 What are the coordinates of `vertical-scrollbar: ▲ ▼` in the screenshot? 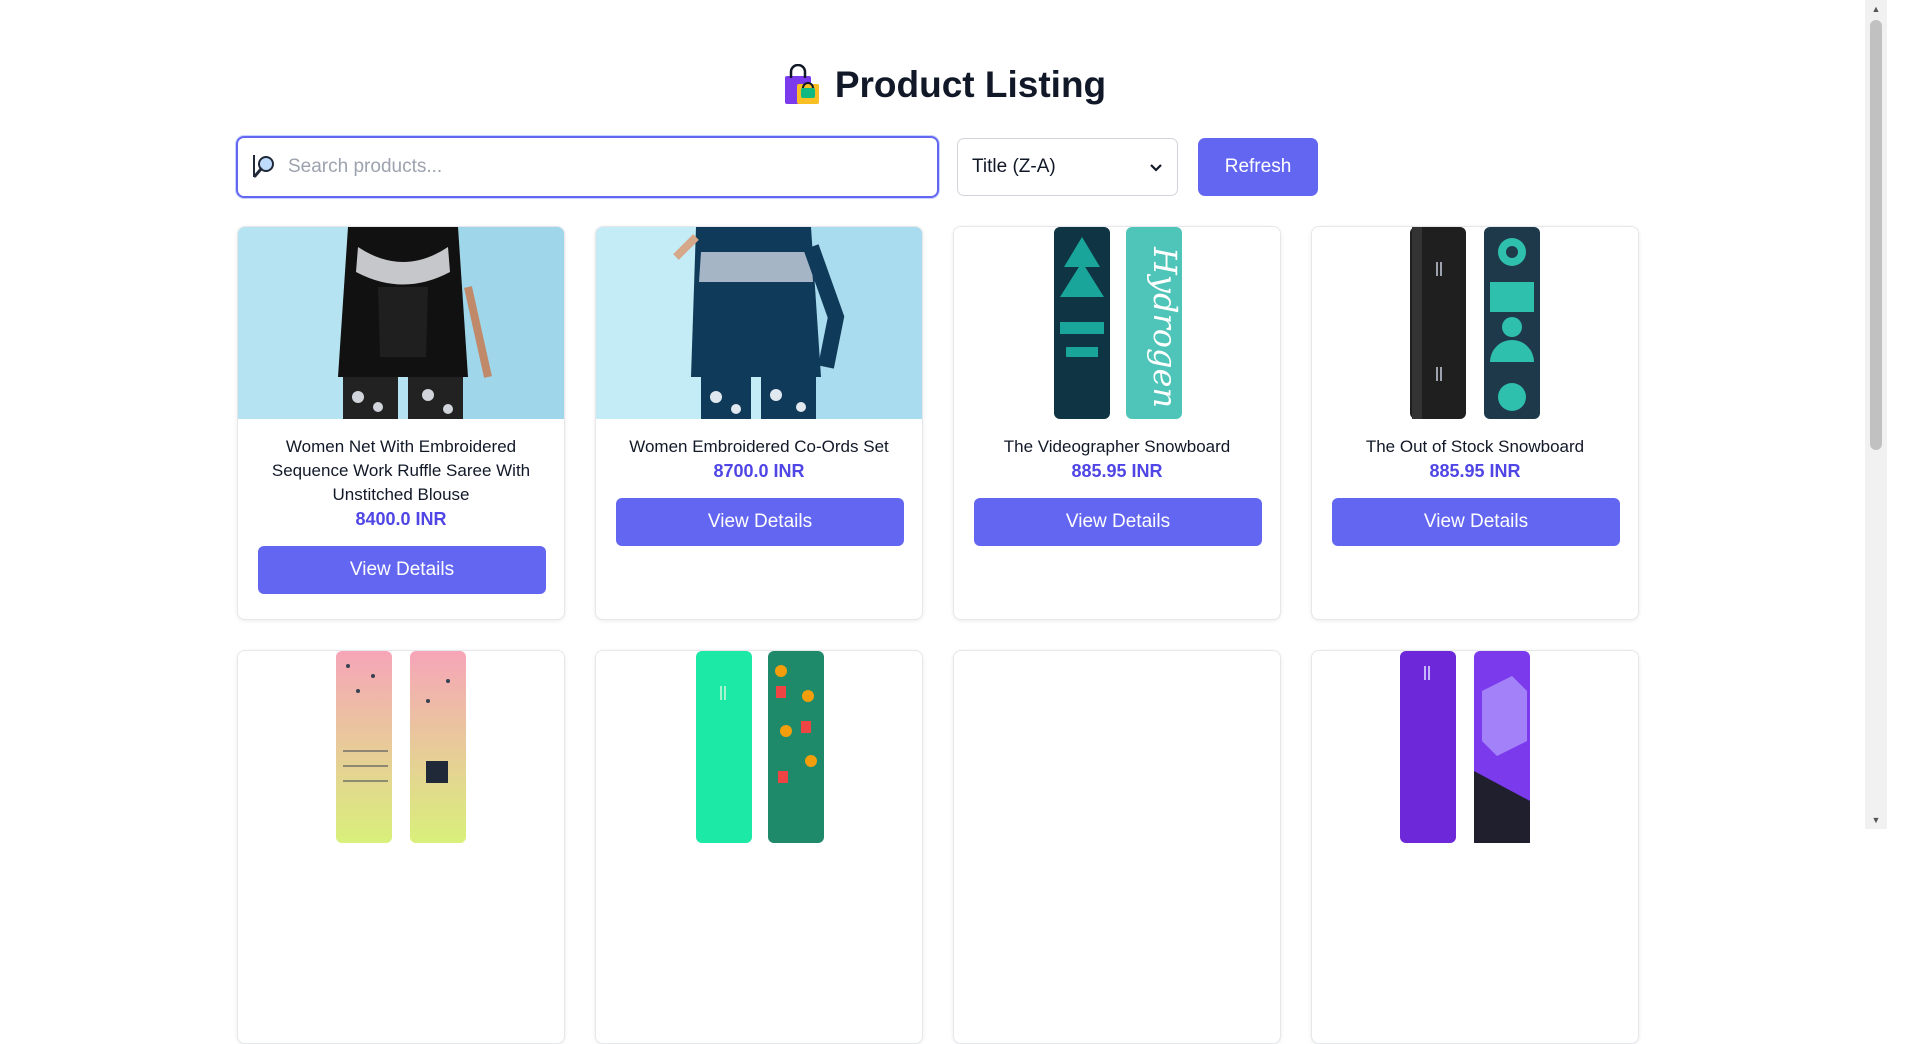 It's located at (1876, 414).